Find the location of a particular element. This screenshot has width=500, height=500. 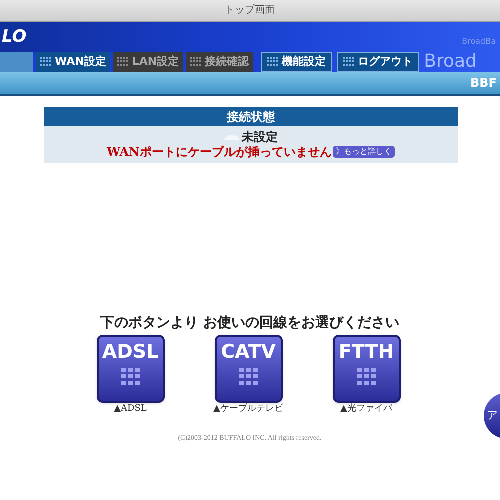

status-state: 未設定 is located at coordinates (260, 137).